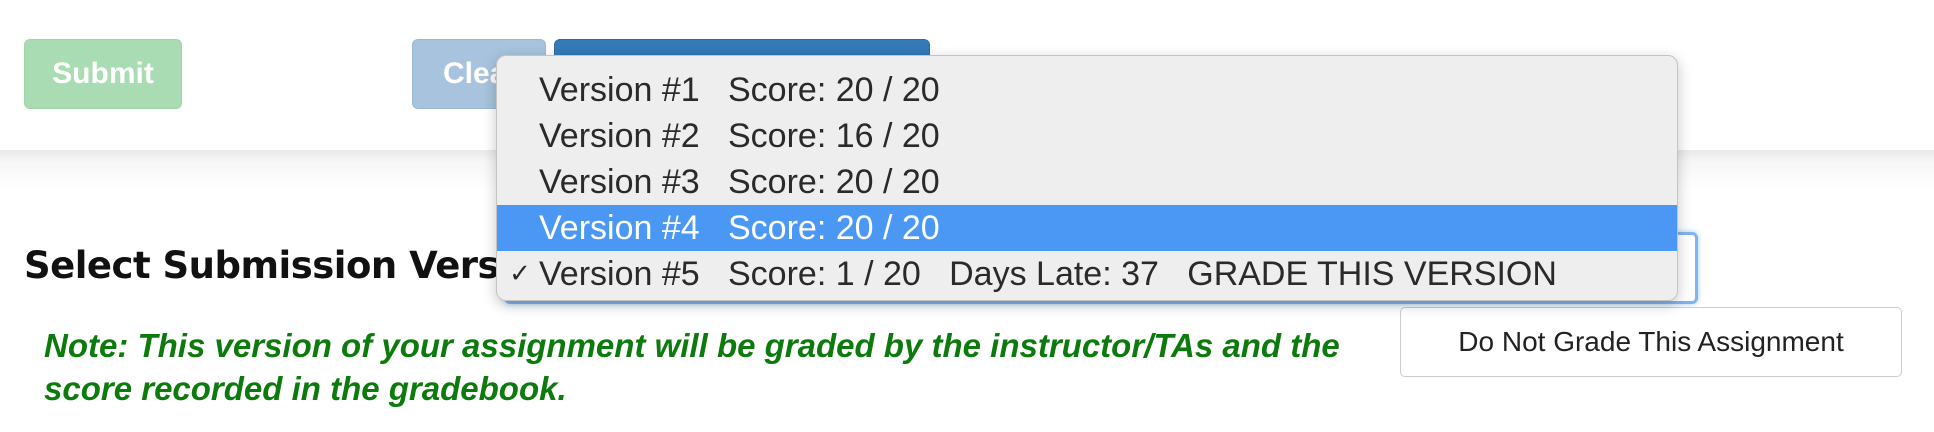  Describe the element at coordinates (1087, 90) in the screenshot. I see `version-option-1: Version #1 Score: 20 / 20` at that location.